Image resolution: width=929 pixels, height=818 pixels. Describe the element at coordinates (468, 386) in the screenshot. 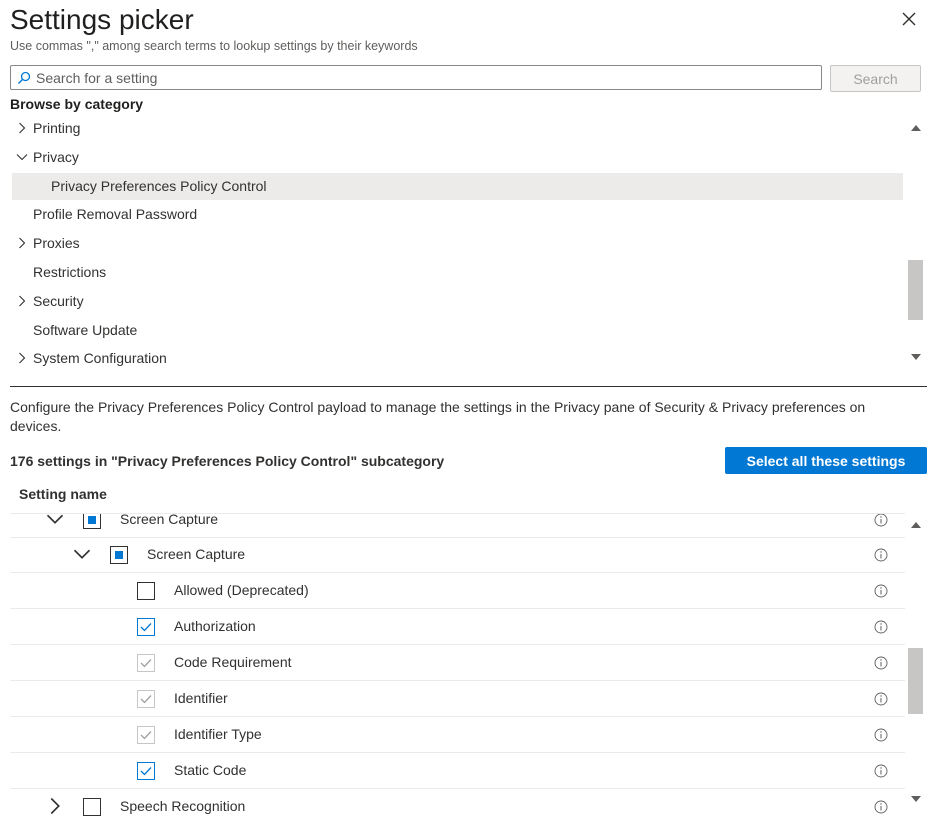

I see `section-divider` at that location.